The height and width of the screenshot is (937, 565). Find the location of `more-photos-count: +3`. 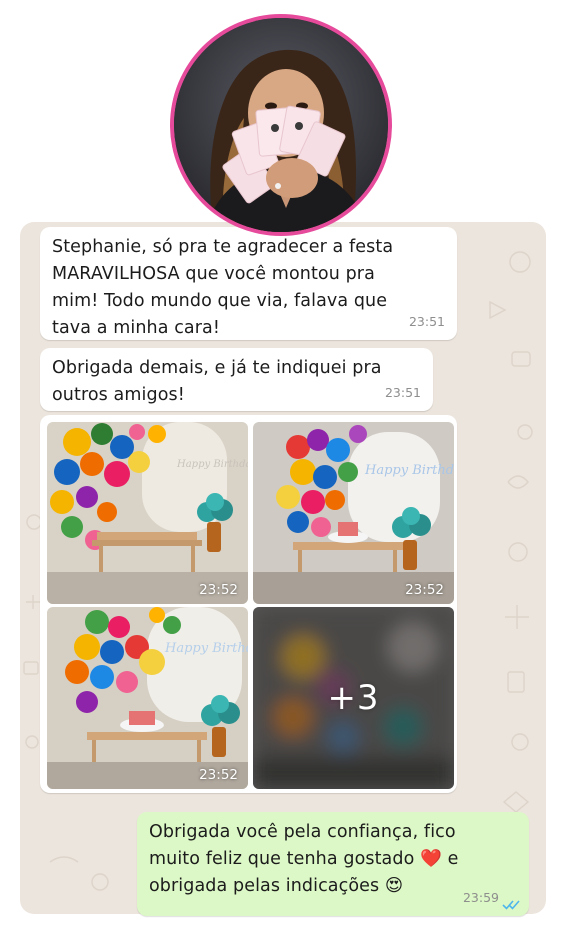

more-photos-count: +3 is located at coordinates (353, 698).